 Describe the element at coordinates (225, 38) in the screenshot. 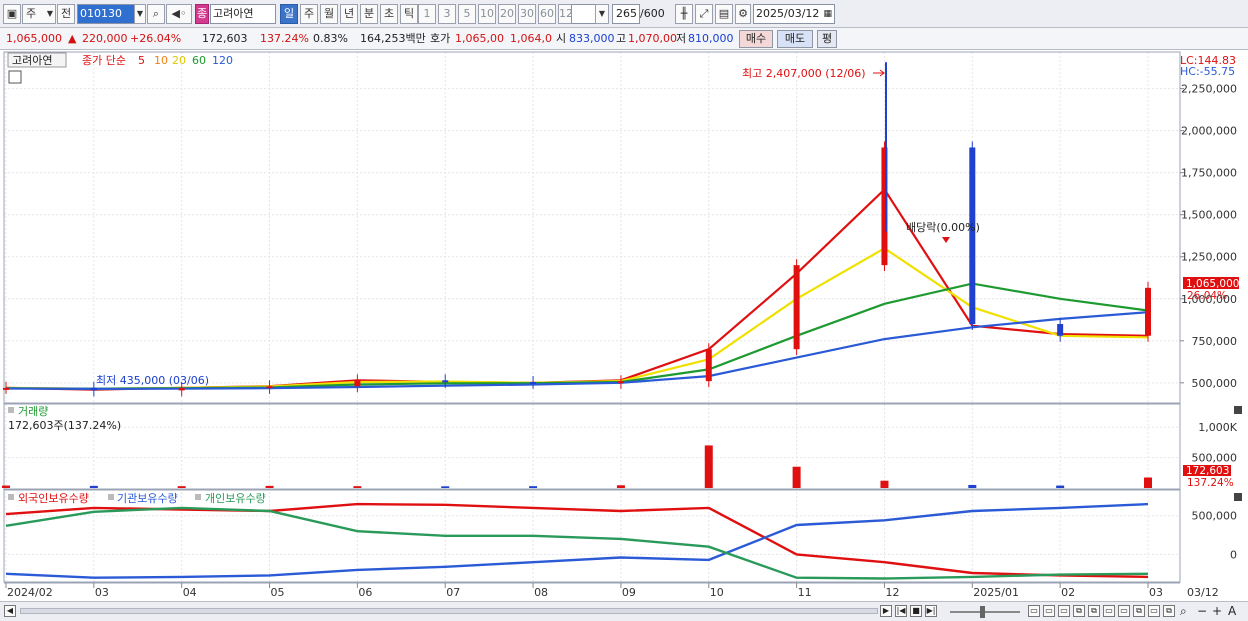

I see `volume-value: 172,603` at that location.